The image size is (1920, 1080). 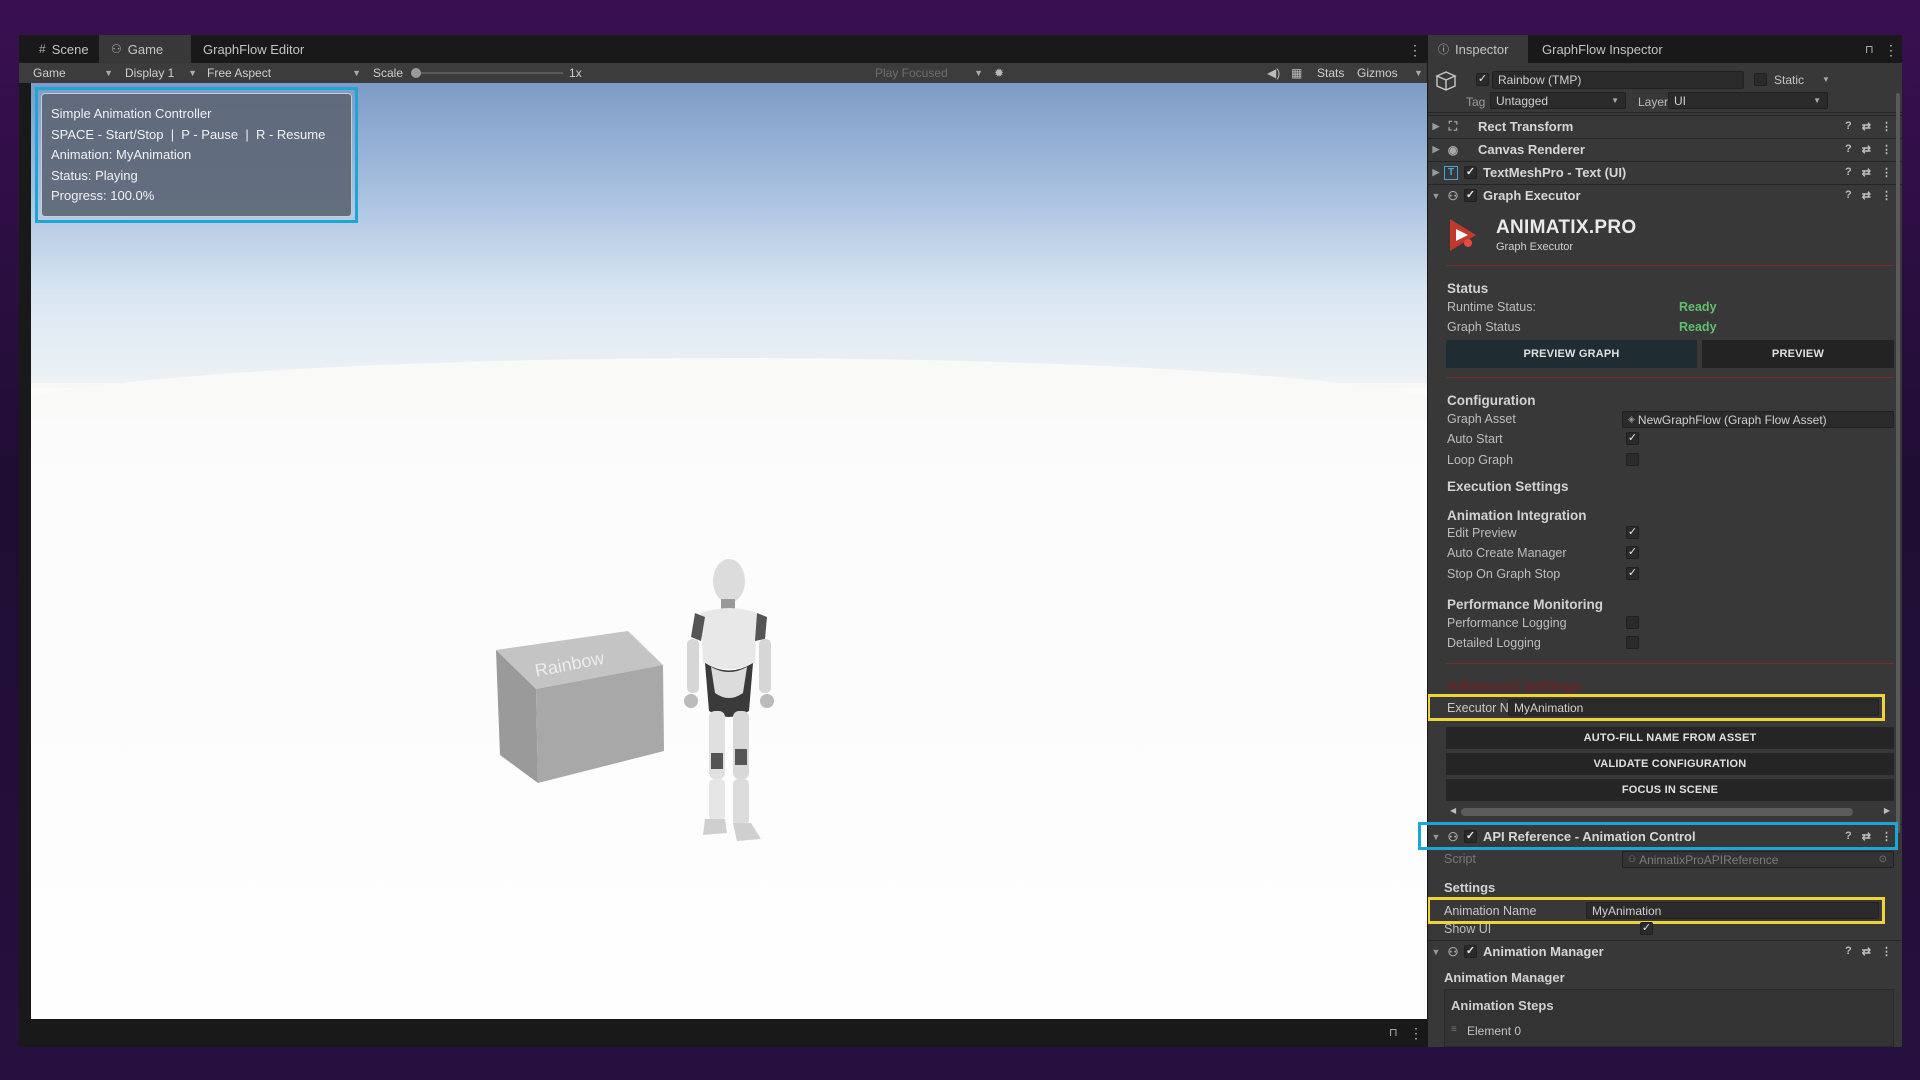 I want to click on auto-start-checkbox: ✓, so click(x=1632, y=438).